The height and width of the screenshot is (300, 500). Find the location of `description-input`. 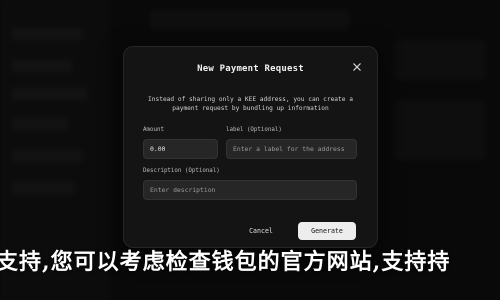

description-input is located at coordinates (250, 190).